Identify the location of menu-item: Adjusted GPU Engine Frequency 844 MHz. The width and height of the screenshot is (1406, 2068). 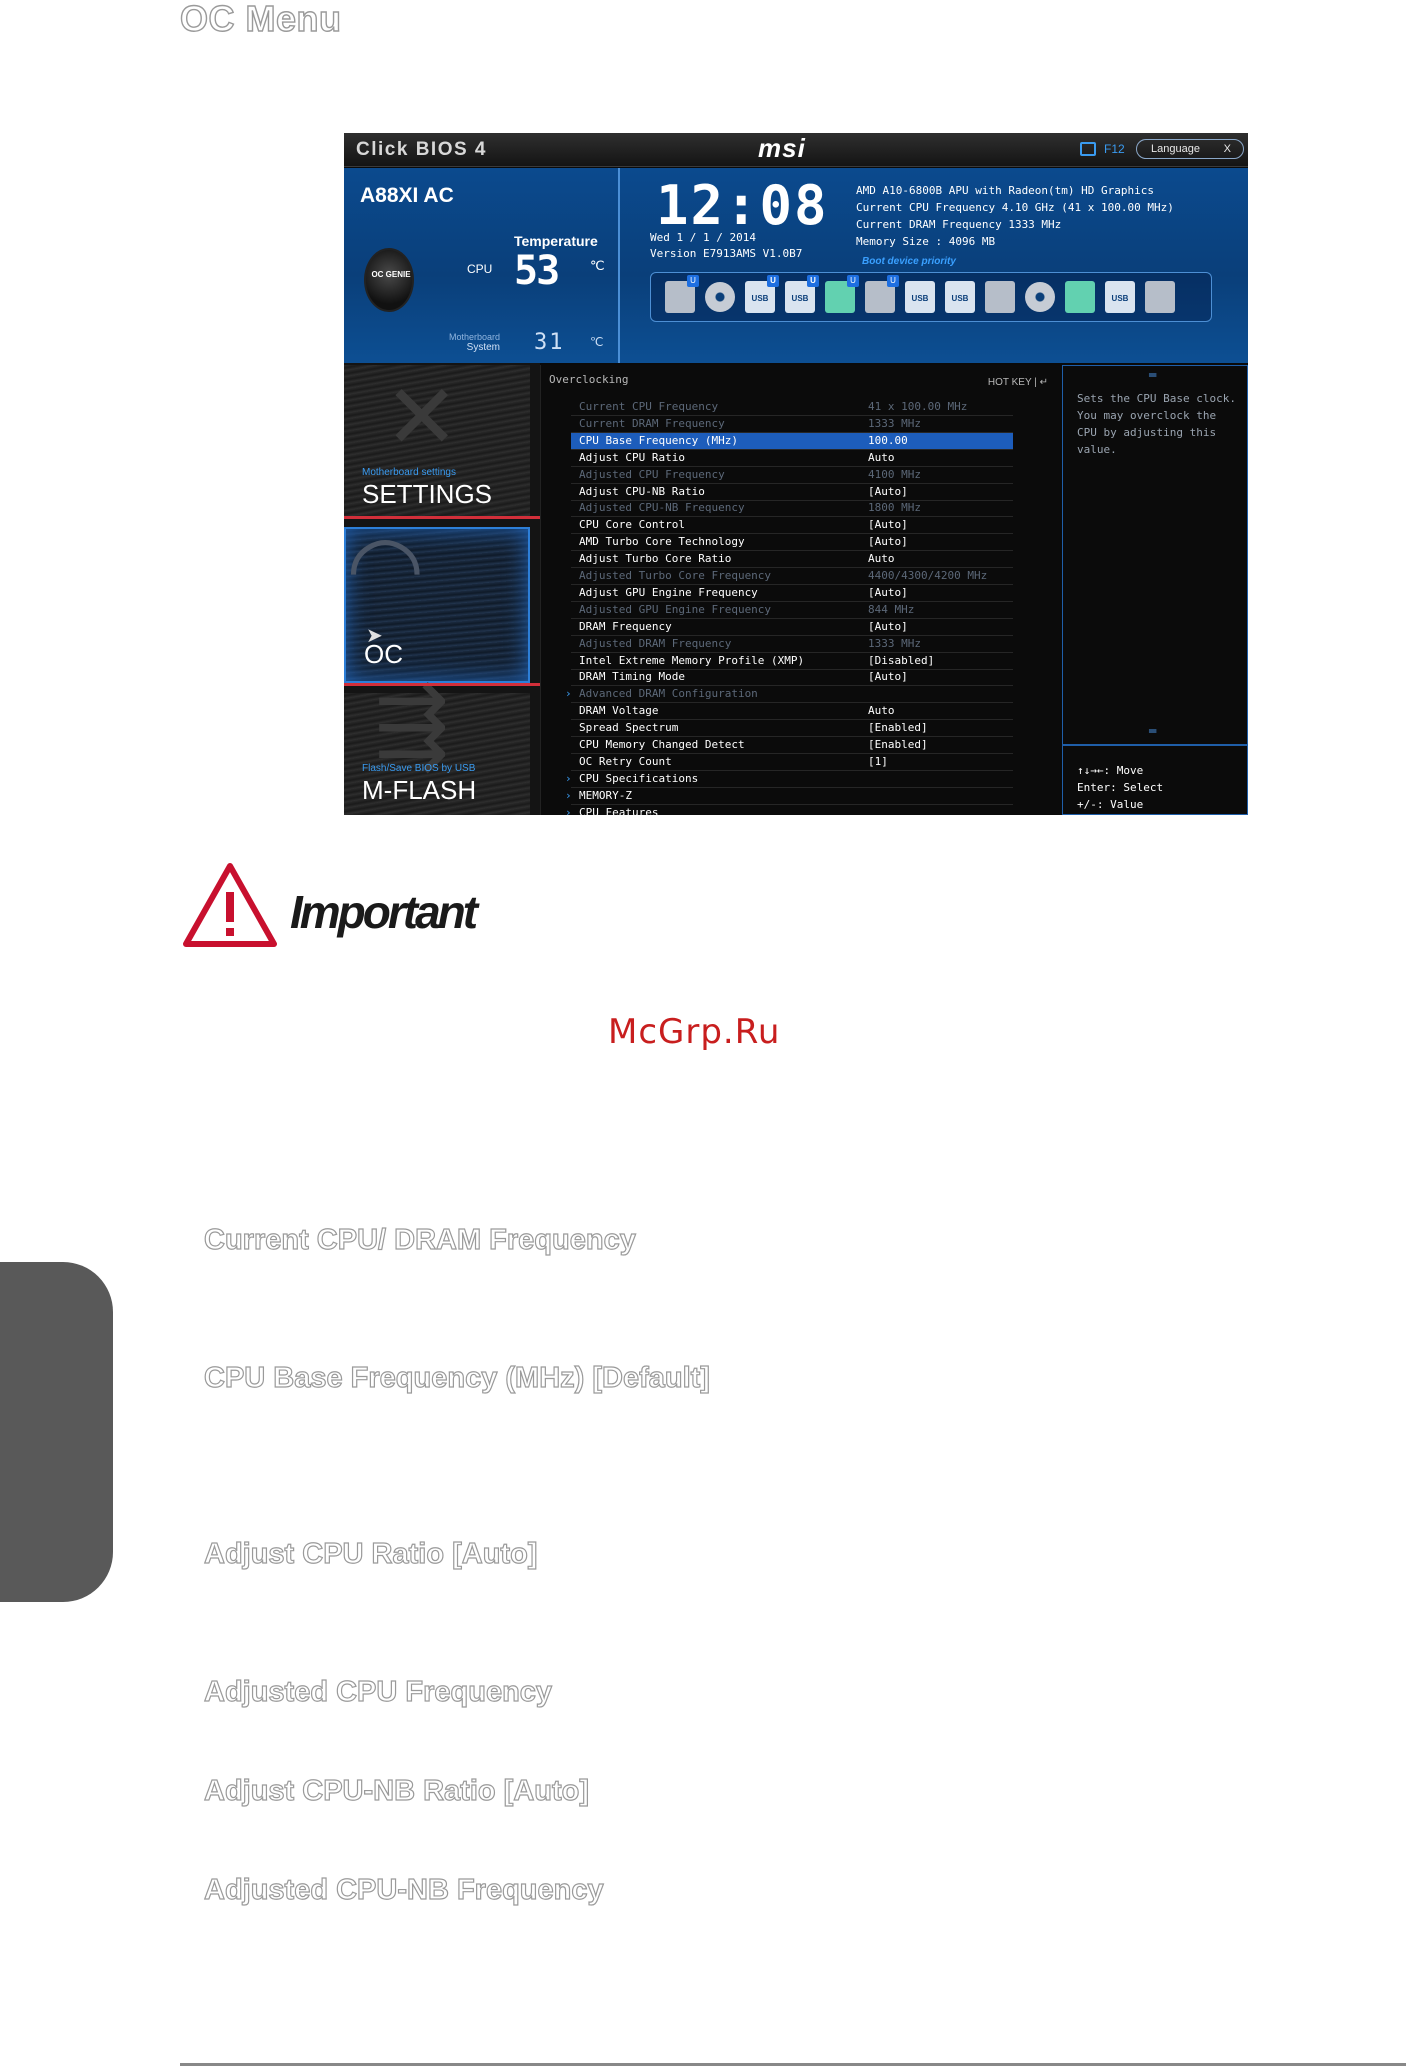
(792, 610).